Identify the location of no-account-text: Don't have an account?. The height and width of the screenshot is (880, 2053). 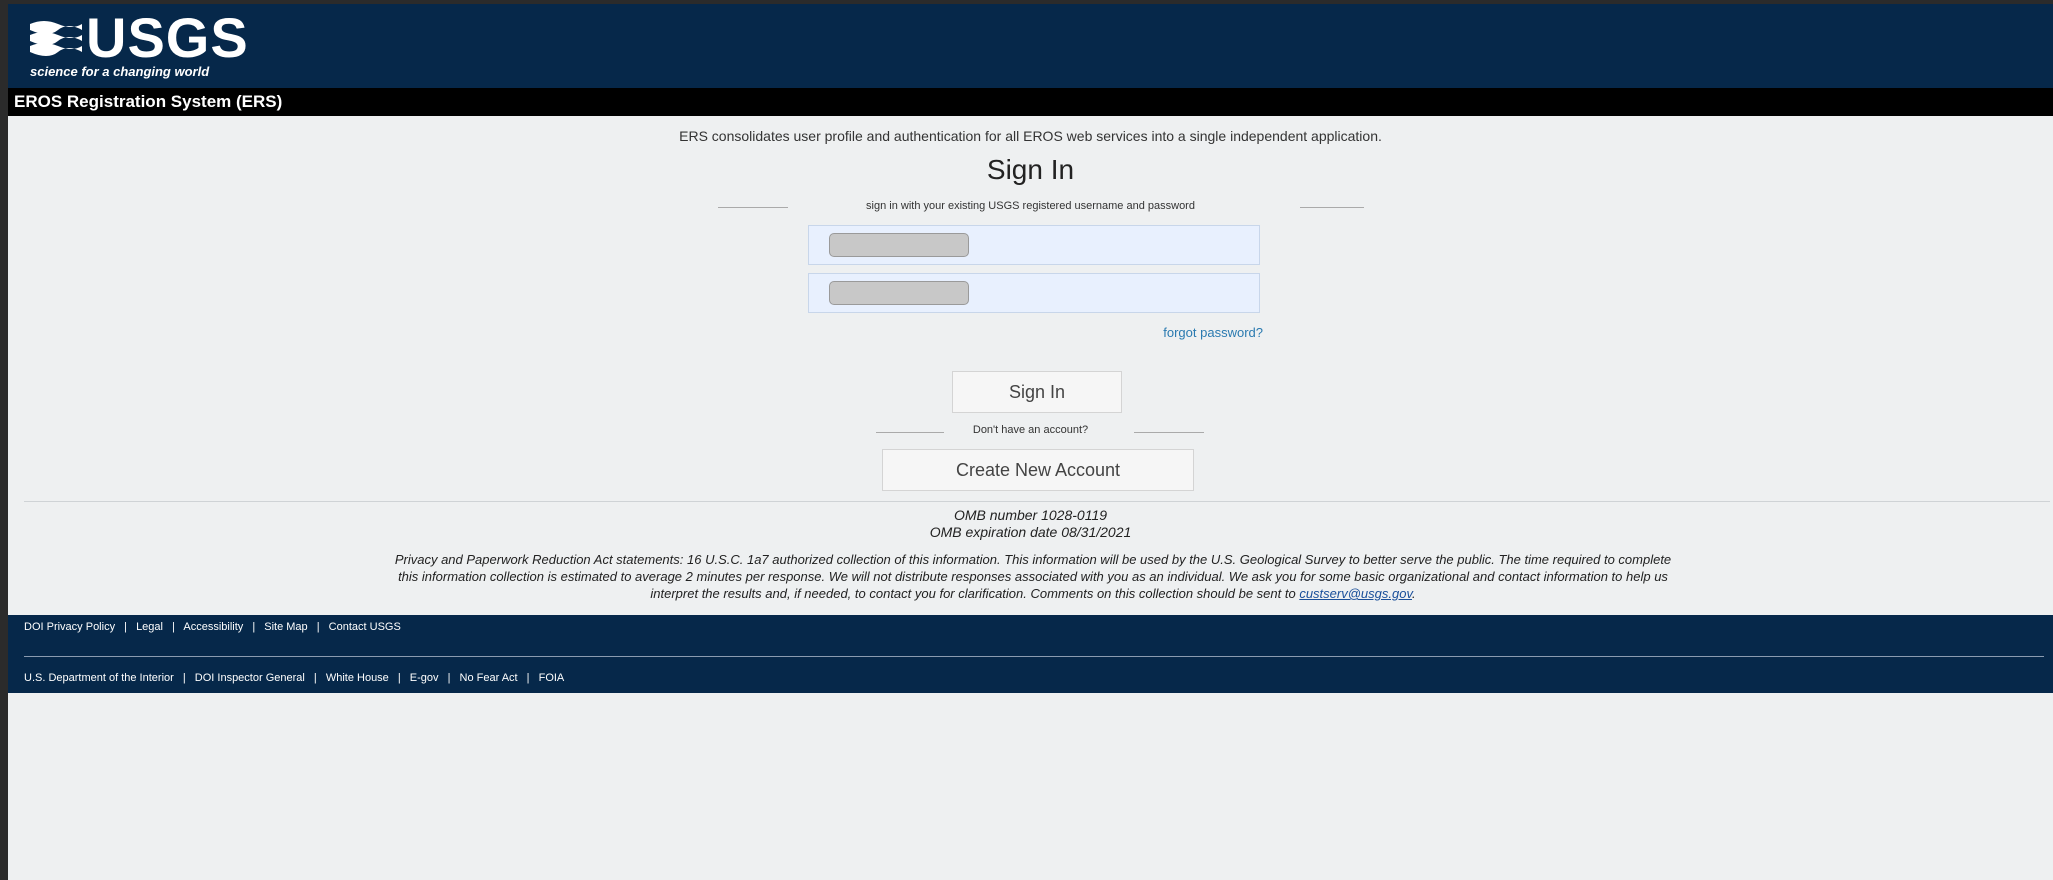
(1030, 430).